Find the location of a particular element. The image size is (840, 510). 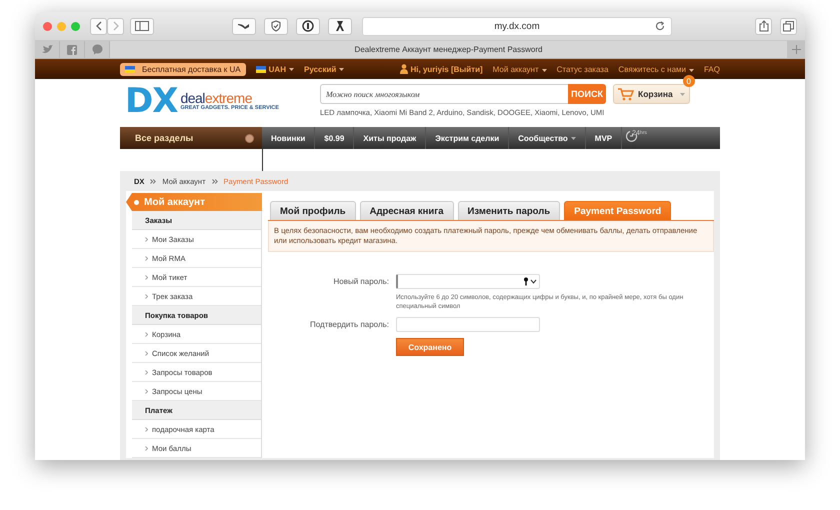

tabs-overview-button is located at coordinates (788, 26).